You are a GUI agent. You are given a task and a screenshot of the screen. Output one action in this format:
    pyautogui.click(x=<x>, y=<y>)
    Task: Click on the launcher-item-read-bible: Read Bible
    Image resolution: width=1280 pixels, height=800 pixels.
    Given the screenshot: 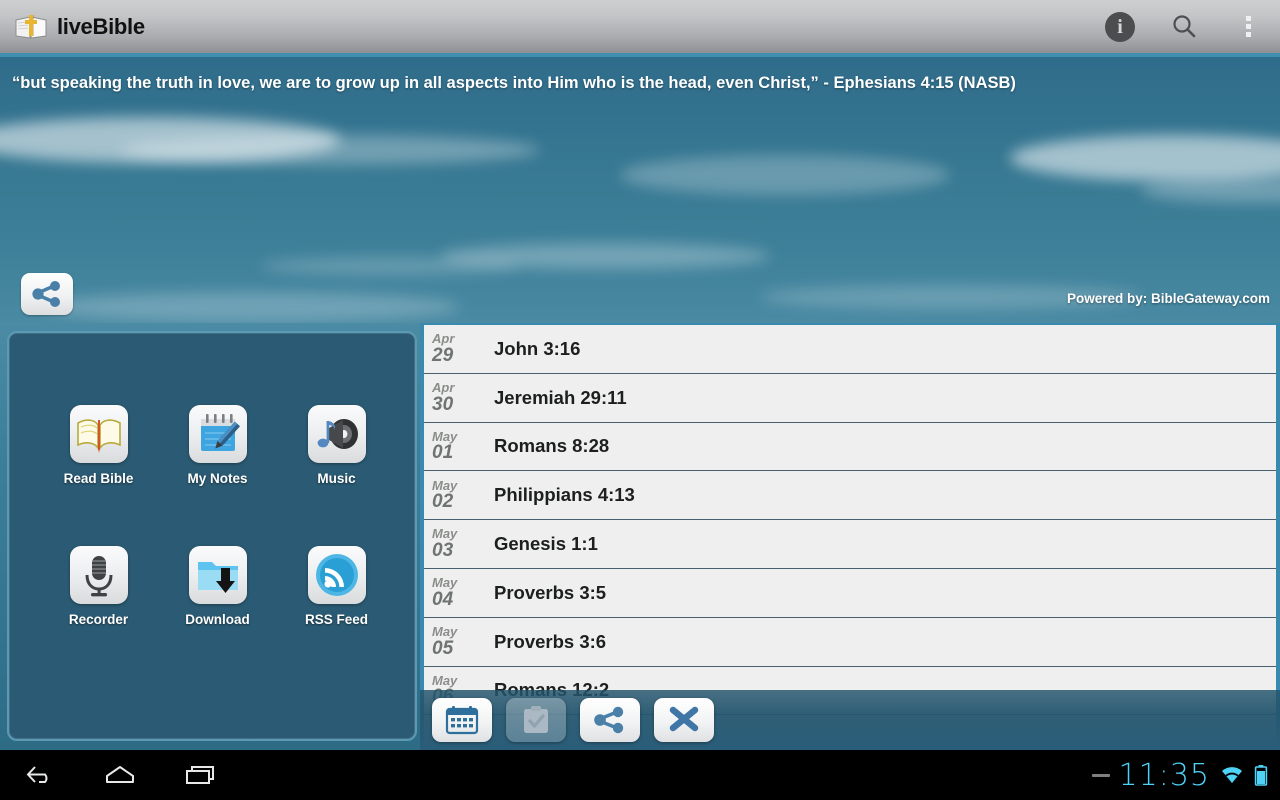 What is the action you would take?
    pyautogui.click(x=98, y=445)
    